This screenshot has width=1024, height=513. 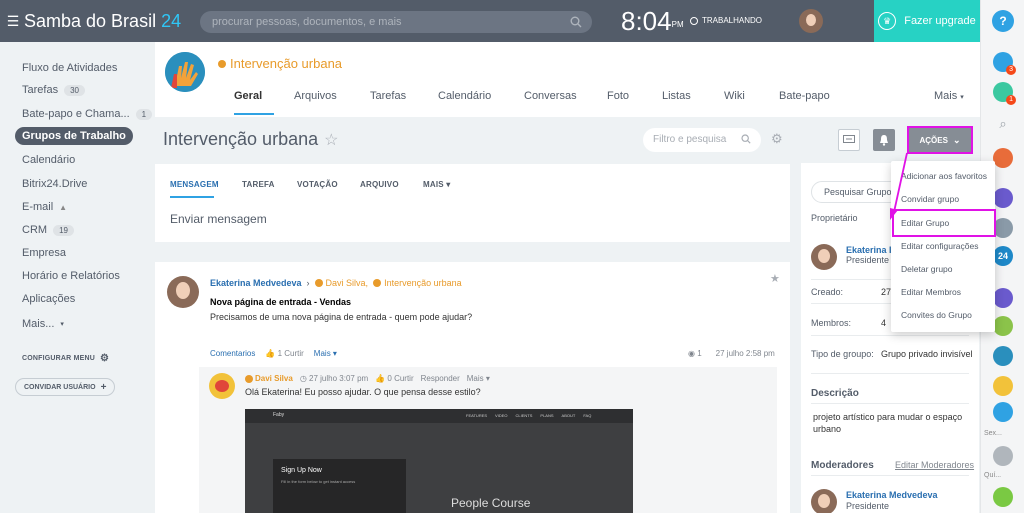 What do you see at coordinates (824, 501) in the screenshot?
I see `moderator-avatar` at bounding box center [824, 501].